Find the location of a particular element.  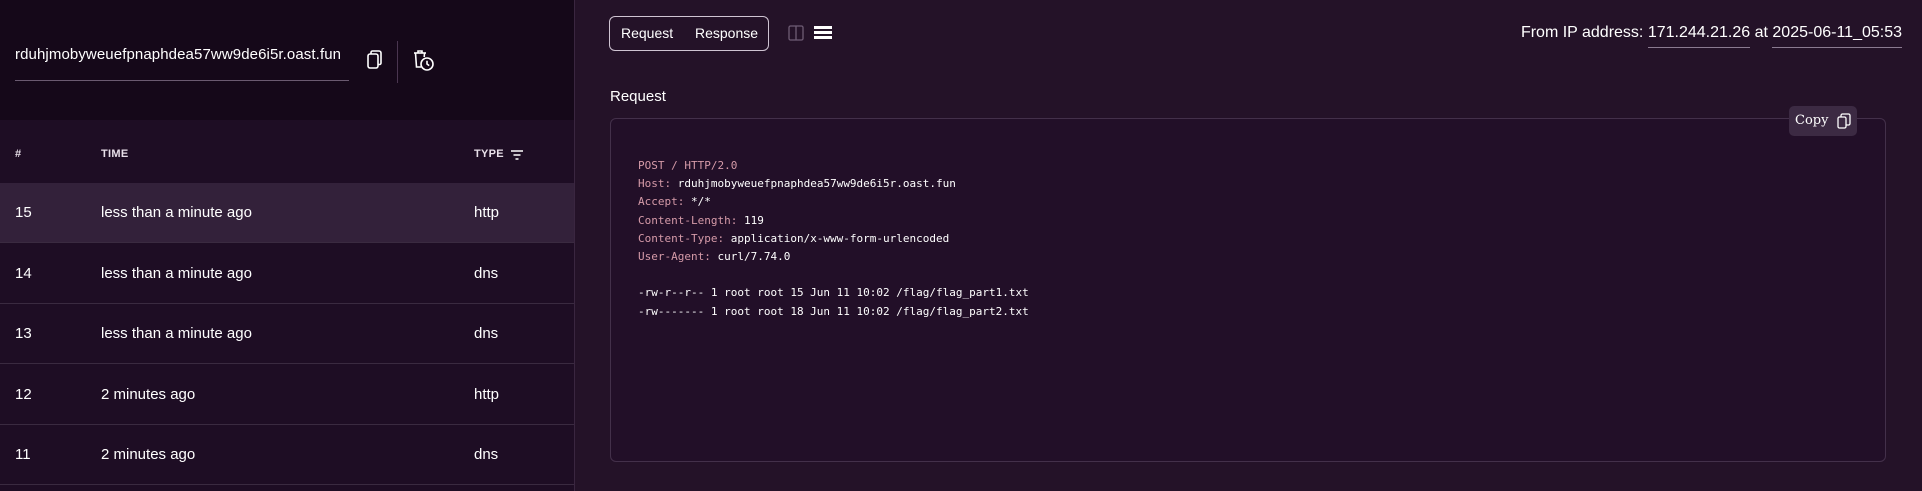

url-underline is located at coordinates (182, 80).